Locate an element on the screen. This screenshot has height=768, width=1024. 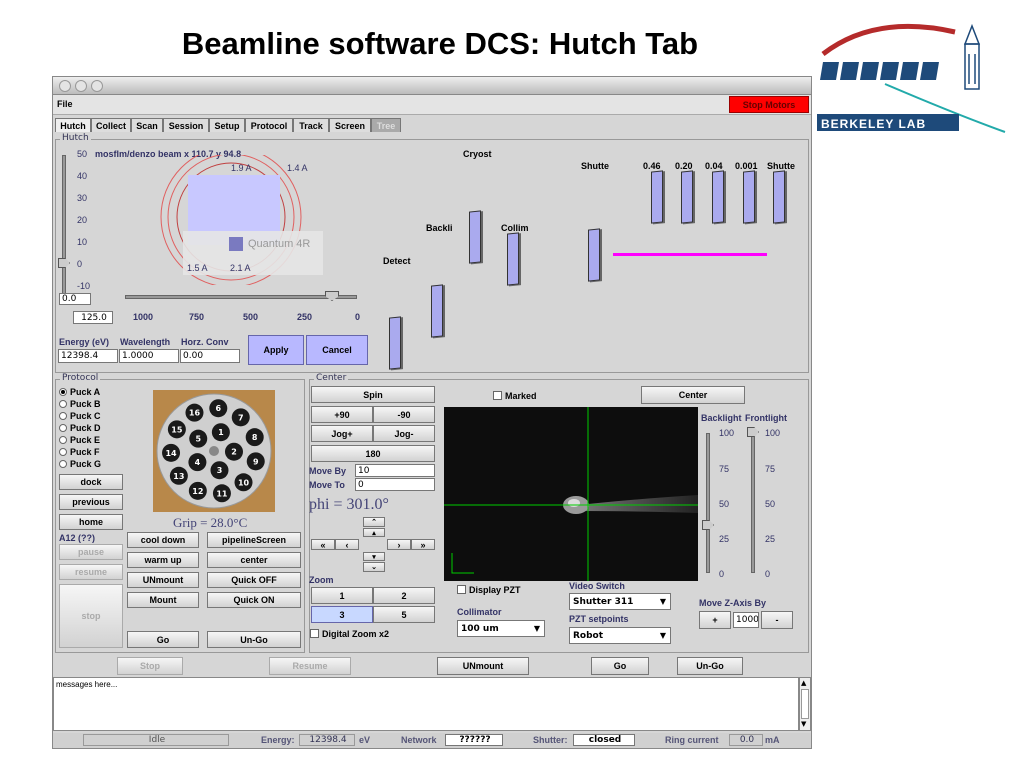
puck-d-radio is located at coordinates (63, 428).